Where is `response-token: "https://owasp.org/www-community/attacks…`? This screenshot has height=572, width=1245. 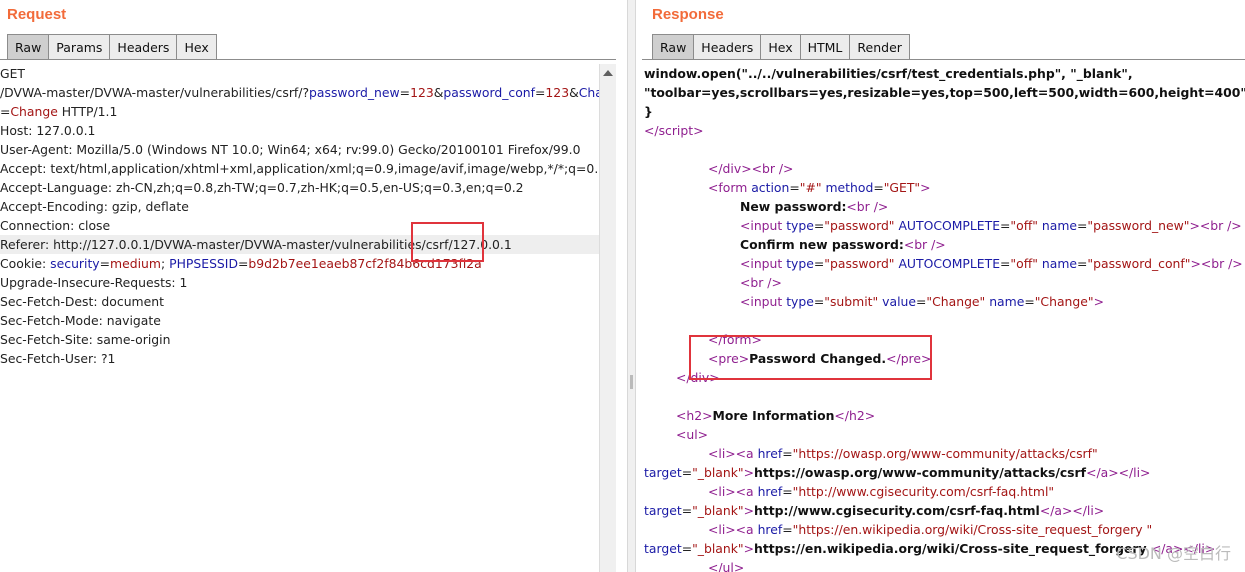 response-token: "https://owasp.org/www-community/attacks… is located at coordinates (945, 453).